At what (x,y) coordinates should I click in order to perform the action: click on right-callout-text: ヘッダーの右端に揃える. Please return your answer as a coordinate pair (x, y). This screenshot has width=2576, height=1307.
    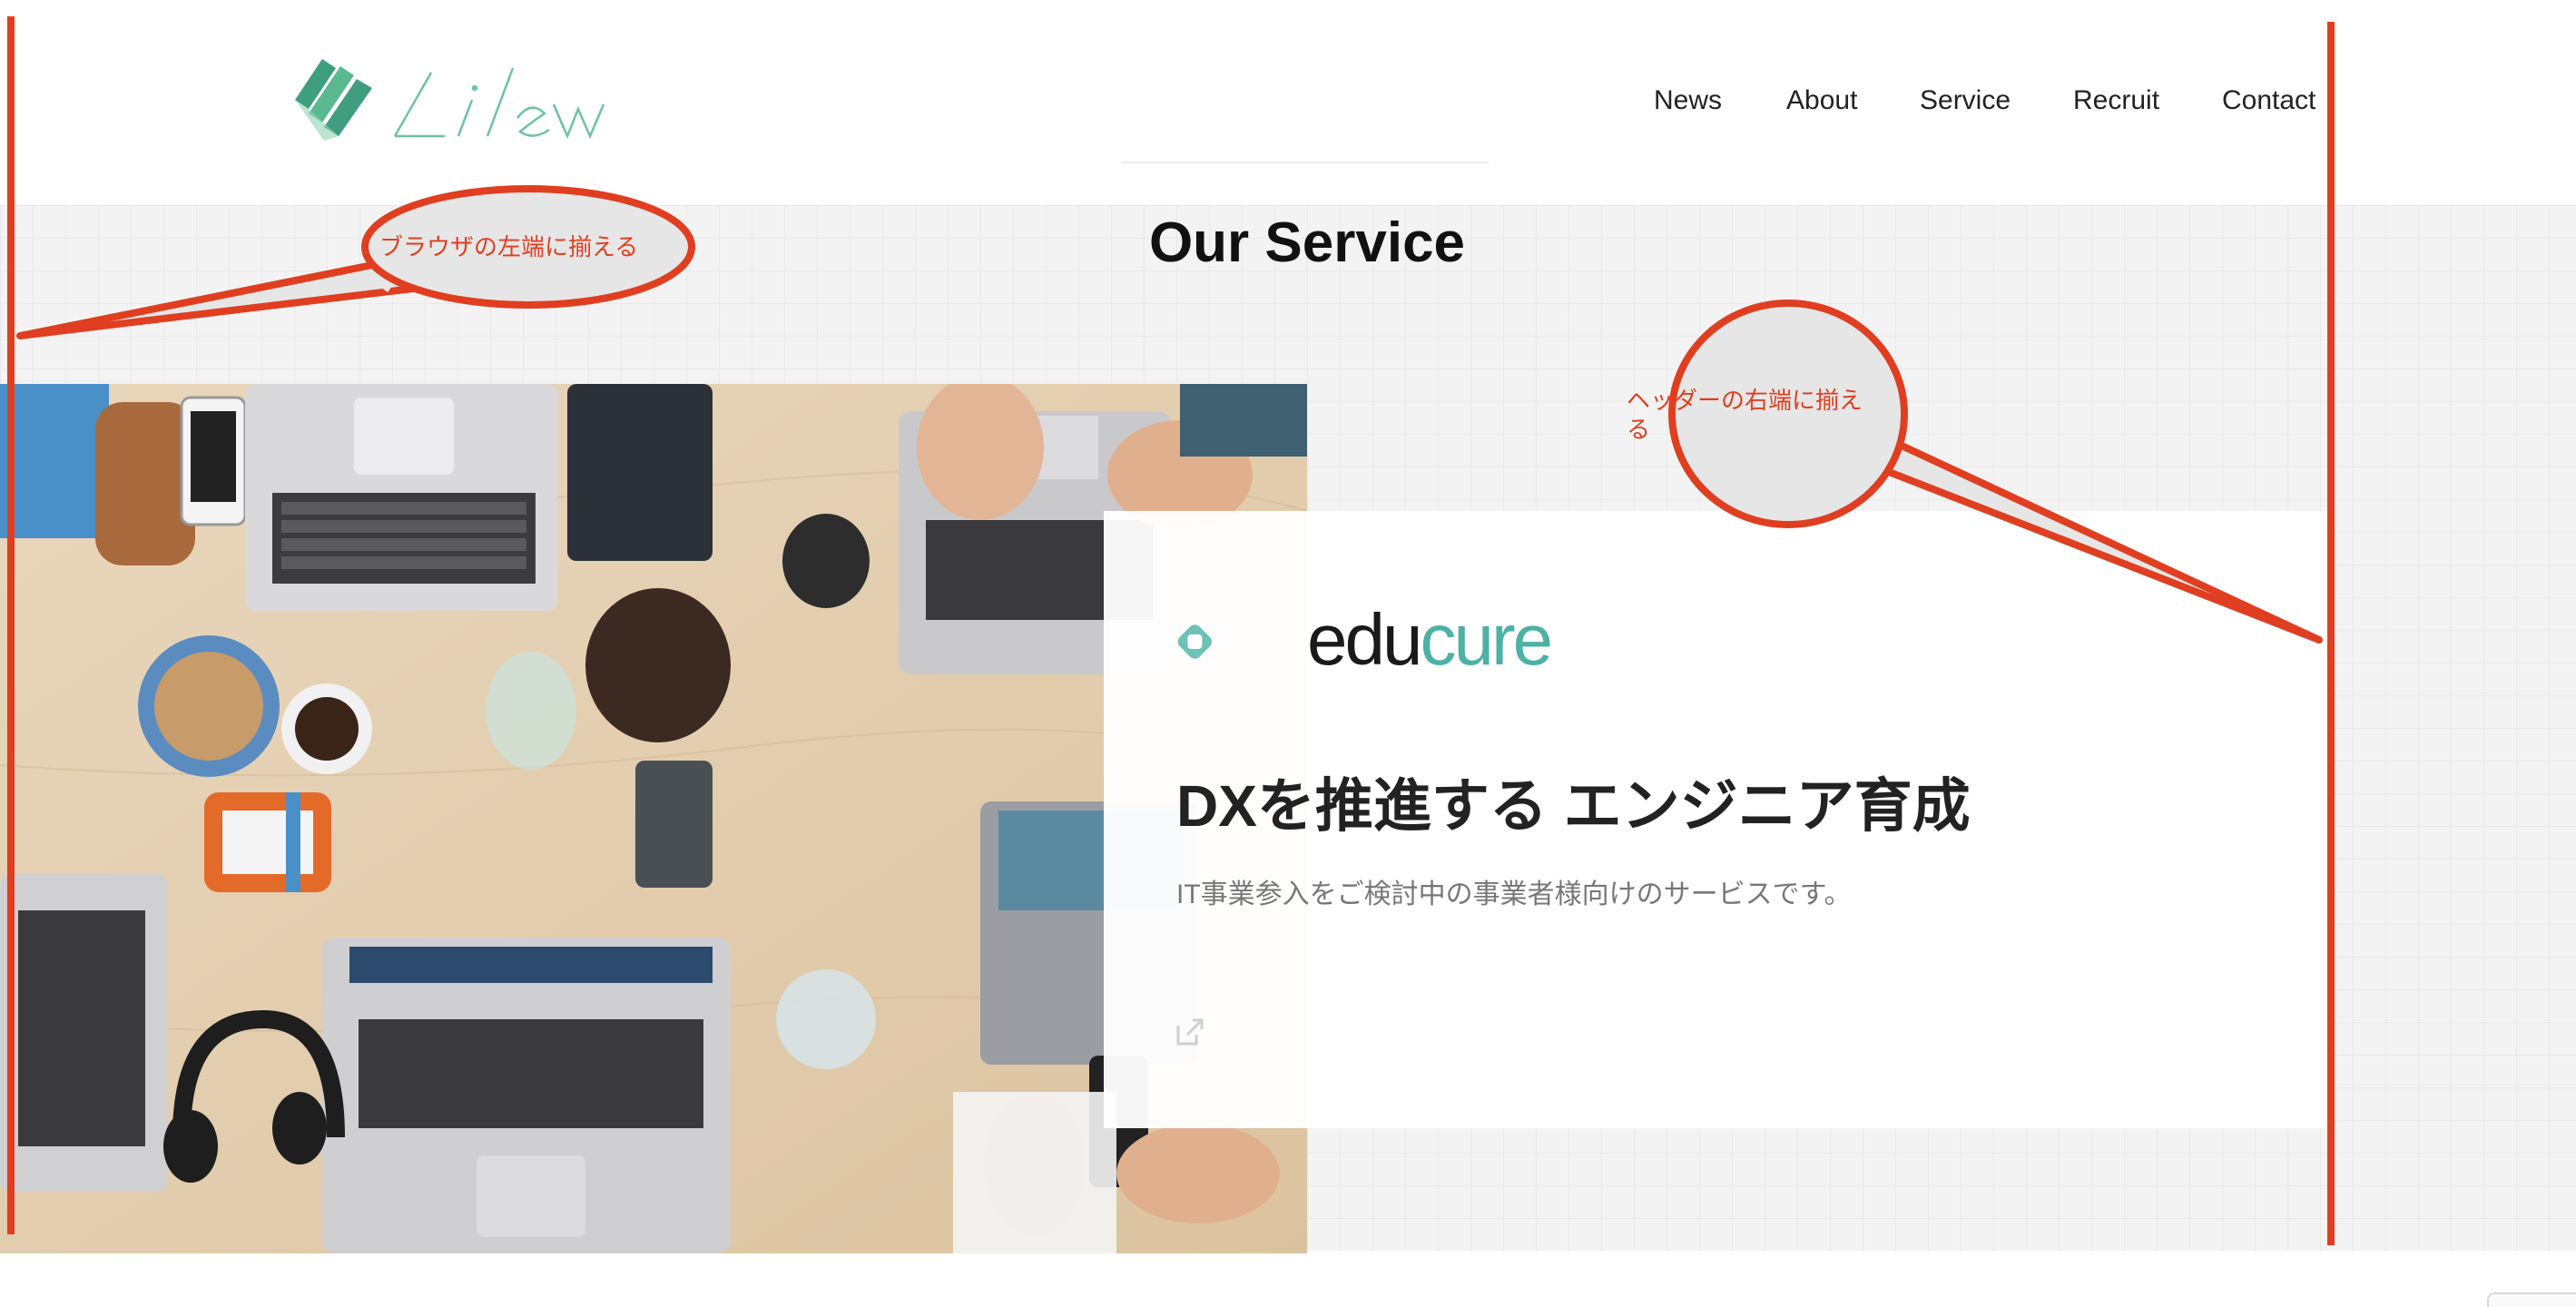
    Looking at the image, I should click on (1745, 415).